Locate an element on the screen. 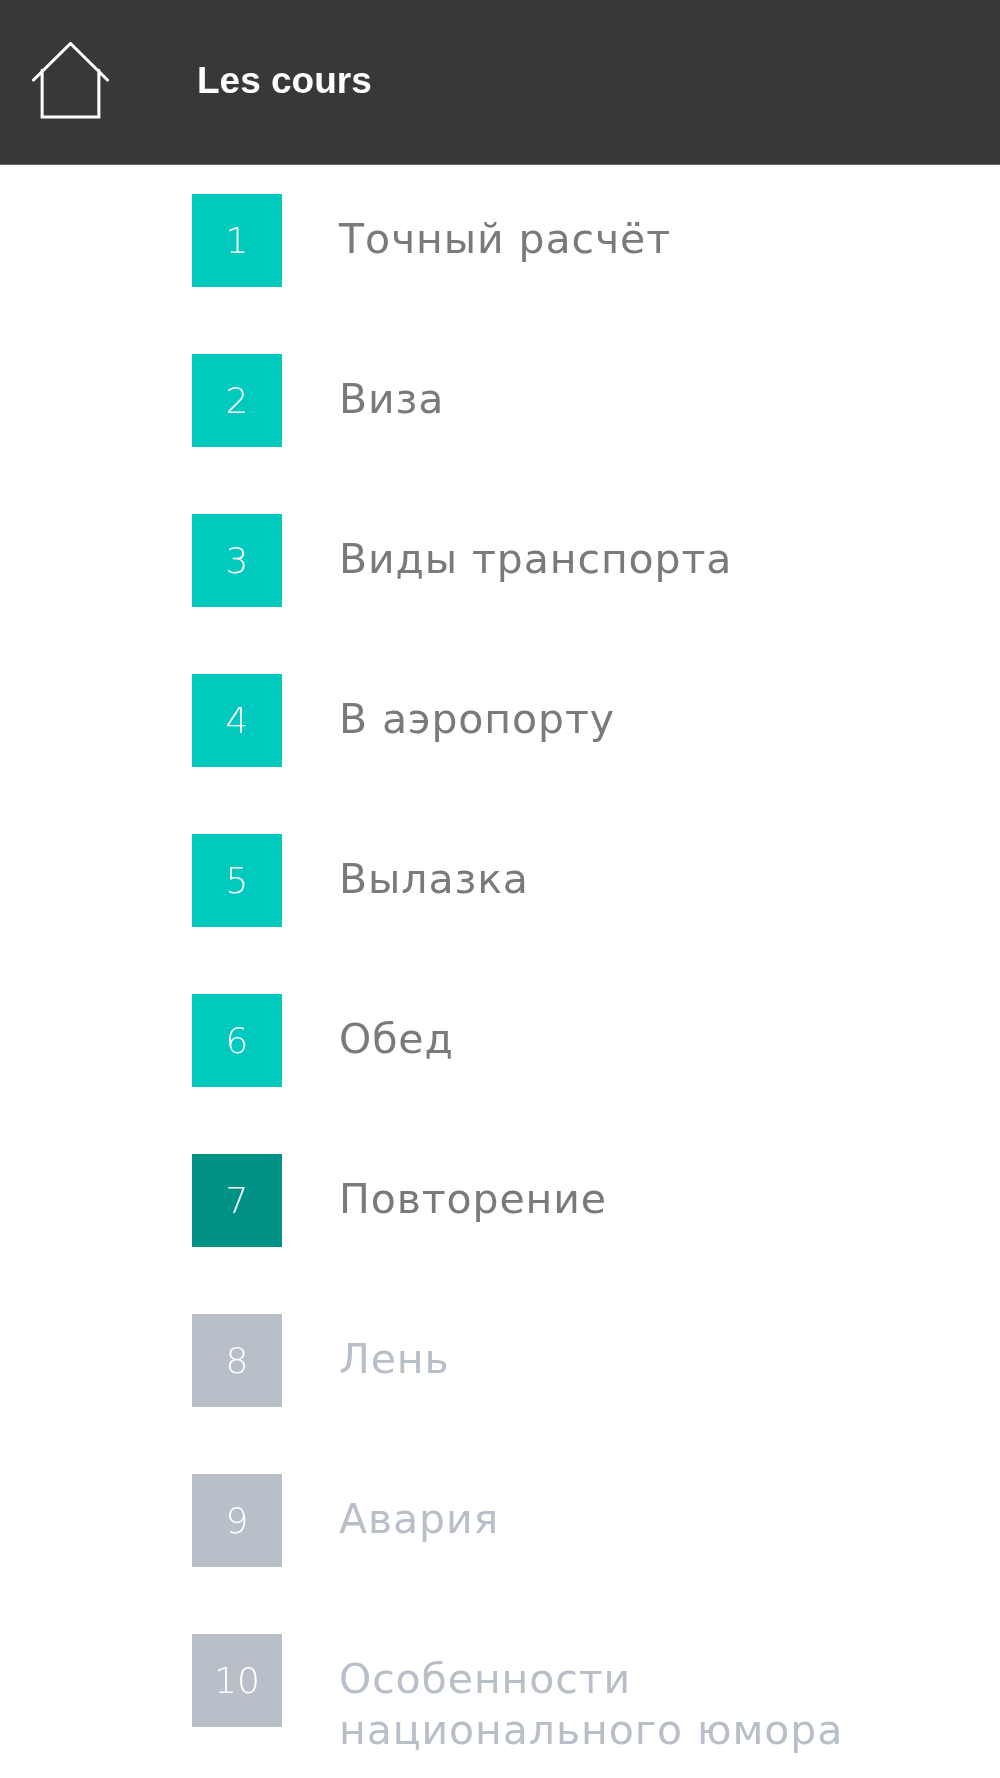 Image resolution: width=1000 pixels, height=1778 pixels. lesson-number-badge: 1 is located at coordinates (237, 240).